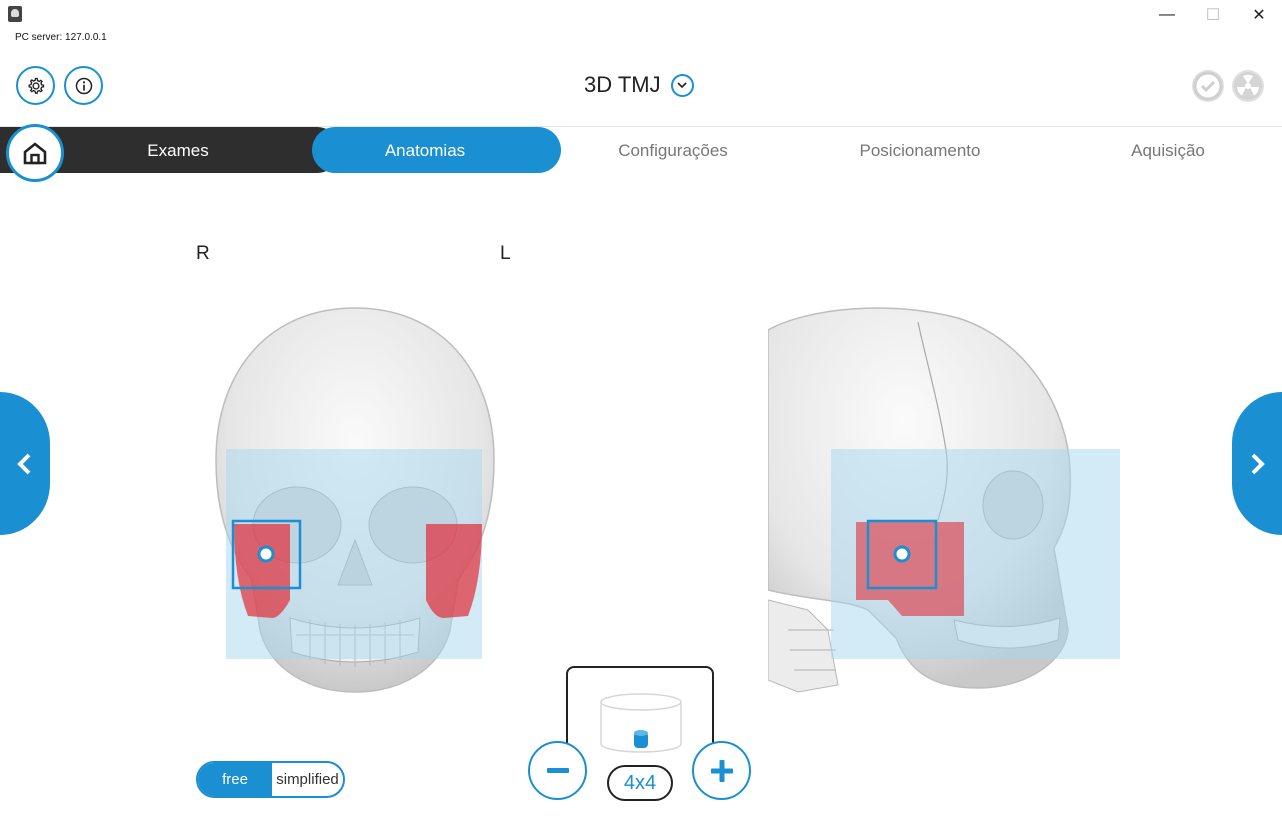  What do you see at coordinates (1168, 151) in the screenshot?
I see `tab-aquisicao: Aquisição` at bounding box center [1168, 151].